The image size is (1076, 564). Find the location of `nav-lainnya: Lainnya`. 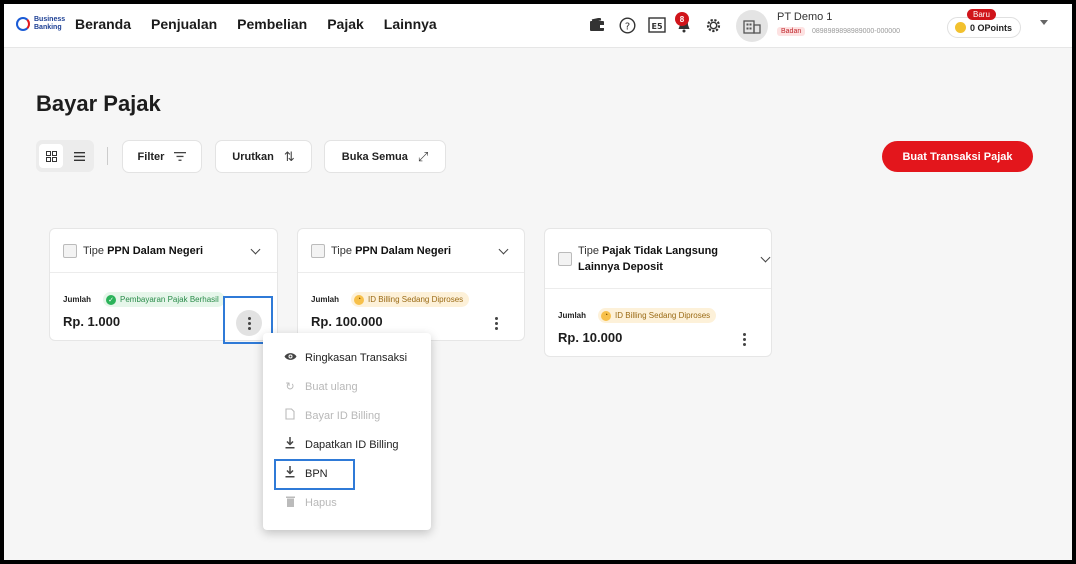

nav-lainnya: Lainnya is located at coordinates (410, 24).